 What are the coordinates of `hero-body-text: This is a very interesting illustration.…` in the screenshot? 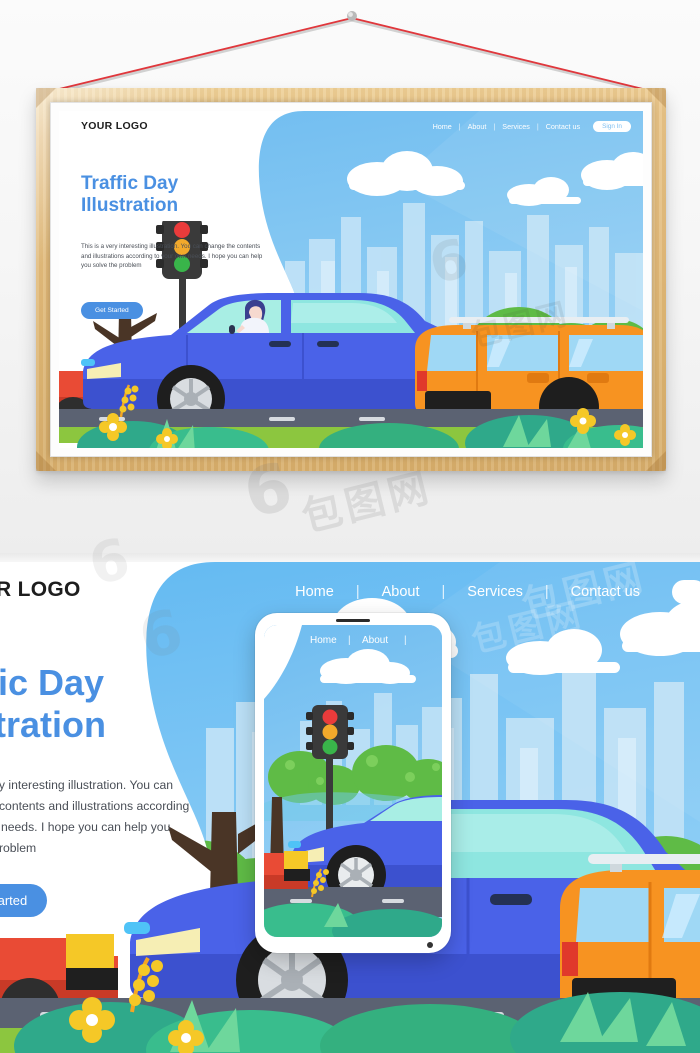 It's located at (172, 256).